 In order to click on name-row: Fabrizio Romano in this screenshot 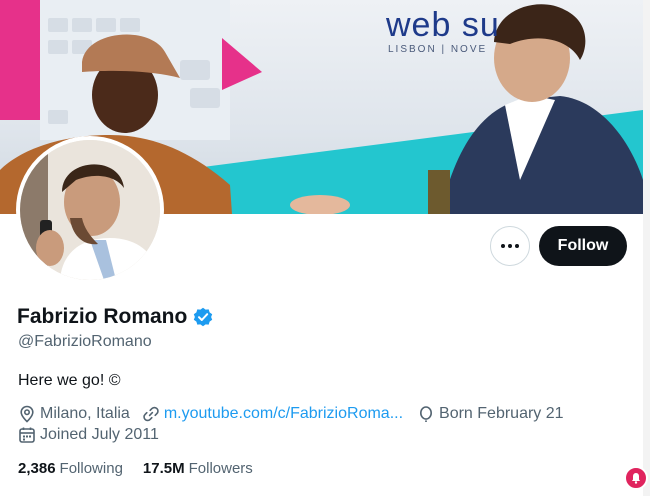, I will do `click(115, 317)`.